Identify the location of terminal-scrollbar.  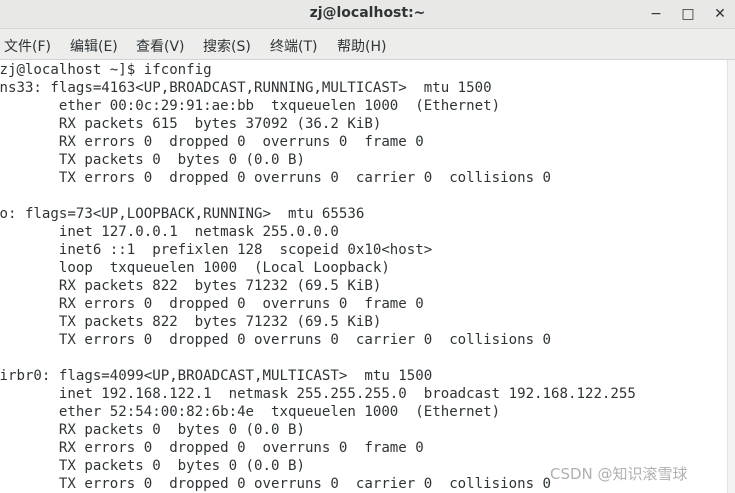
(731, 276).